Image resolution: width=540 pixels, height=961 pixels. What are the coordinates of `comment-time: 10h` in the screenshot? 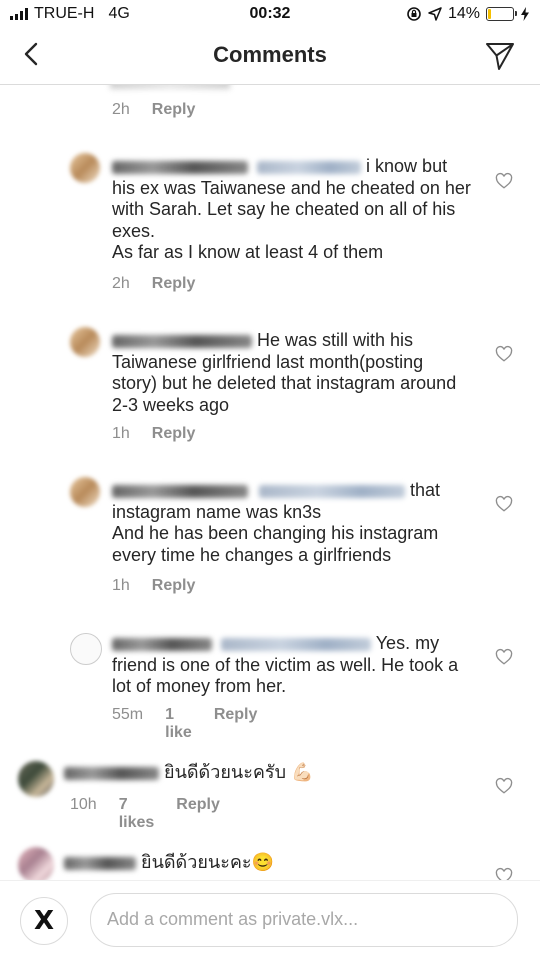 It's located at (83, 804).